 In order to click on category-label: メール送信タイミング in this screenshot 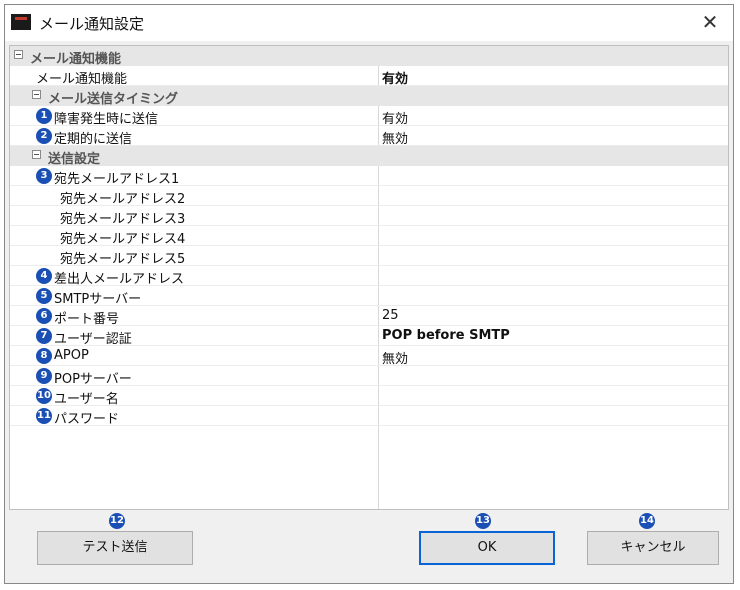, I will do `click(113, 99)`.